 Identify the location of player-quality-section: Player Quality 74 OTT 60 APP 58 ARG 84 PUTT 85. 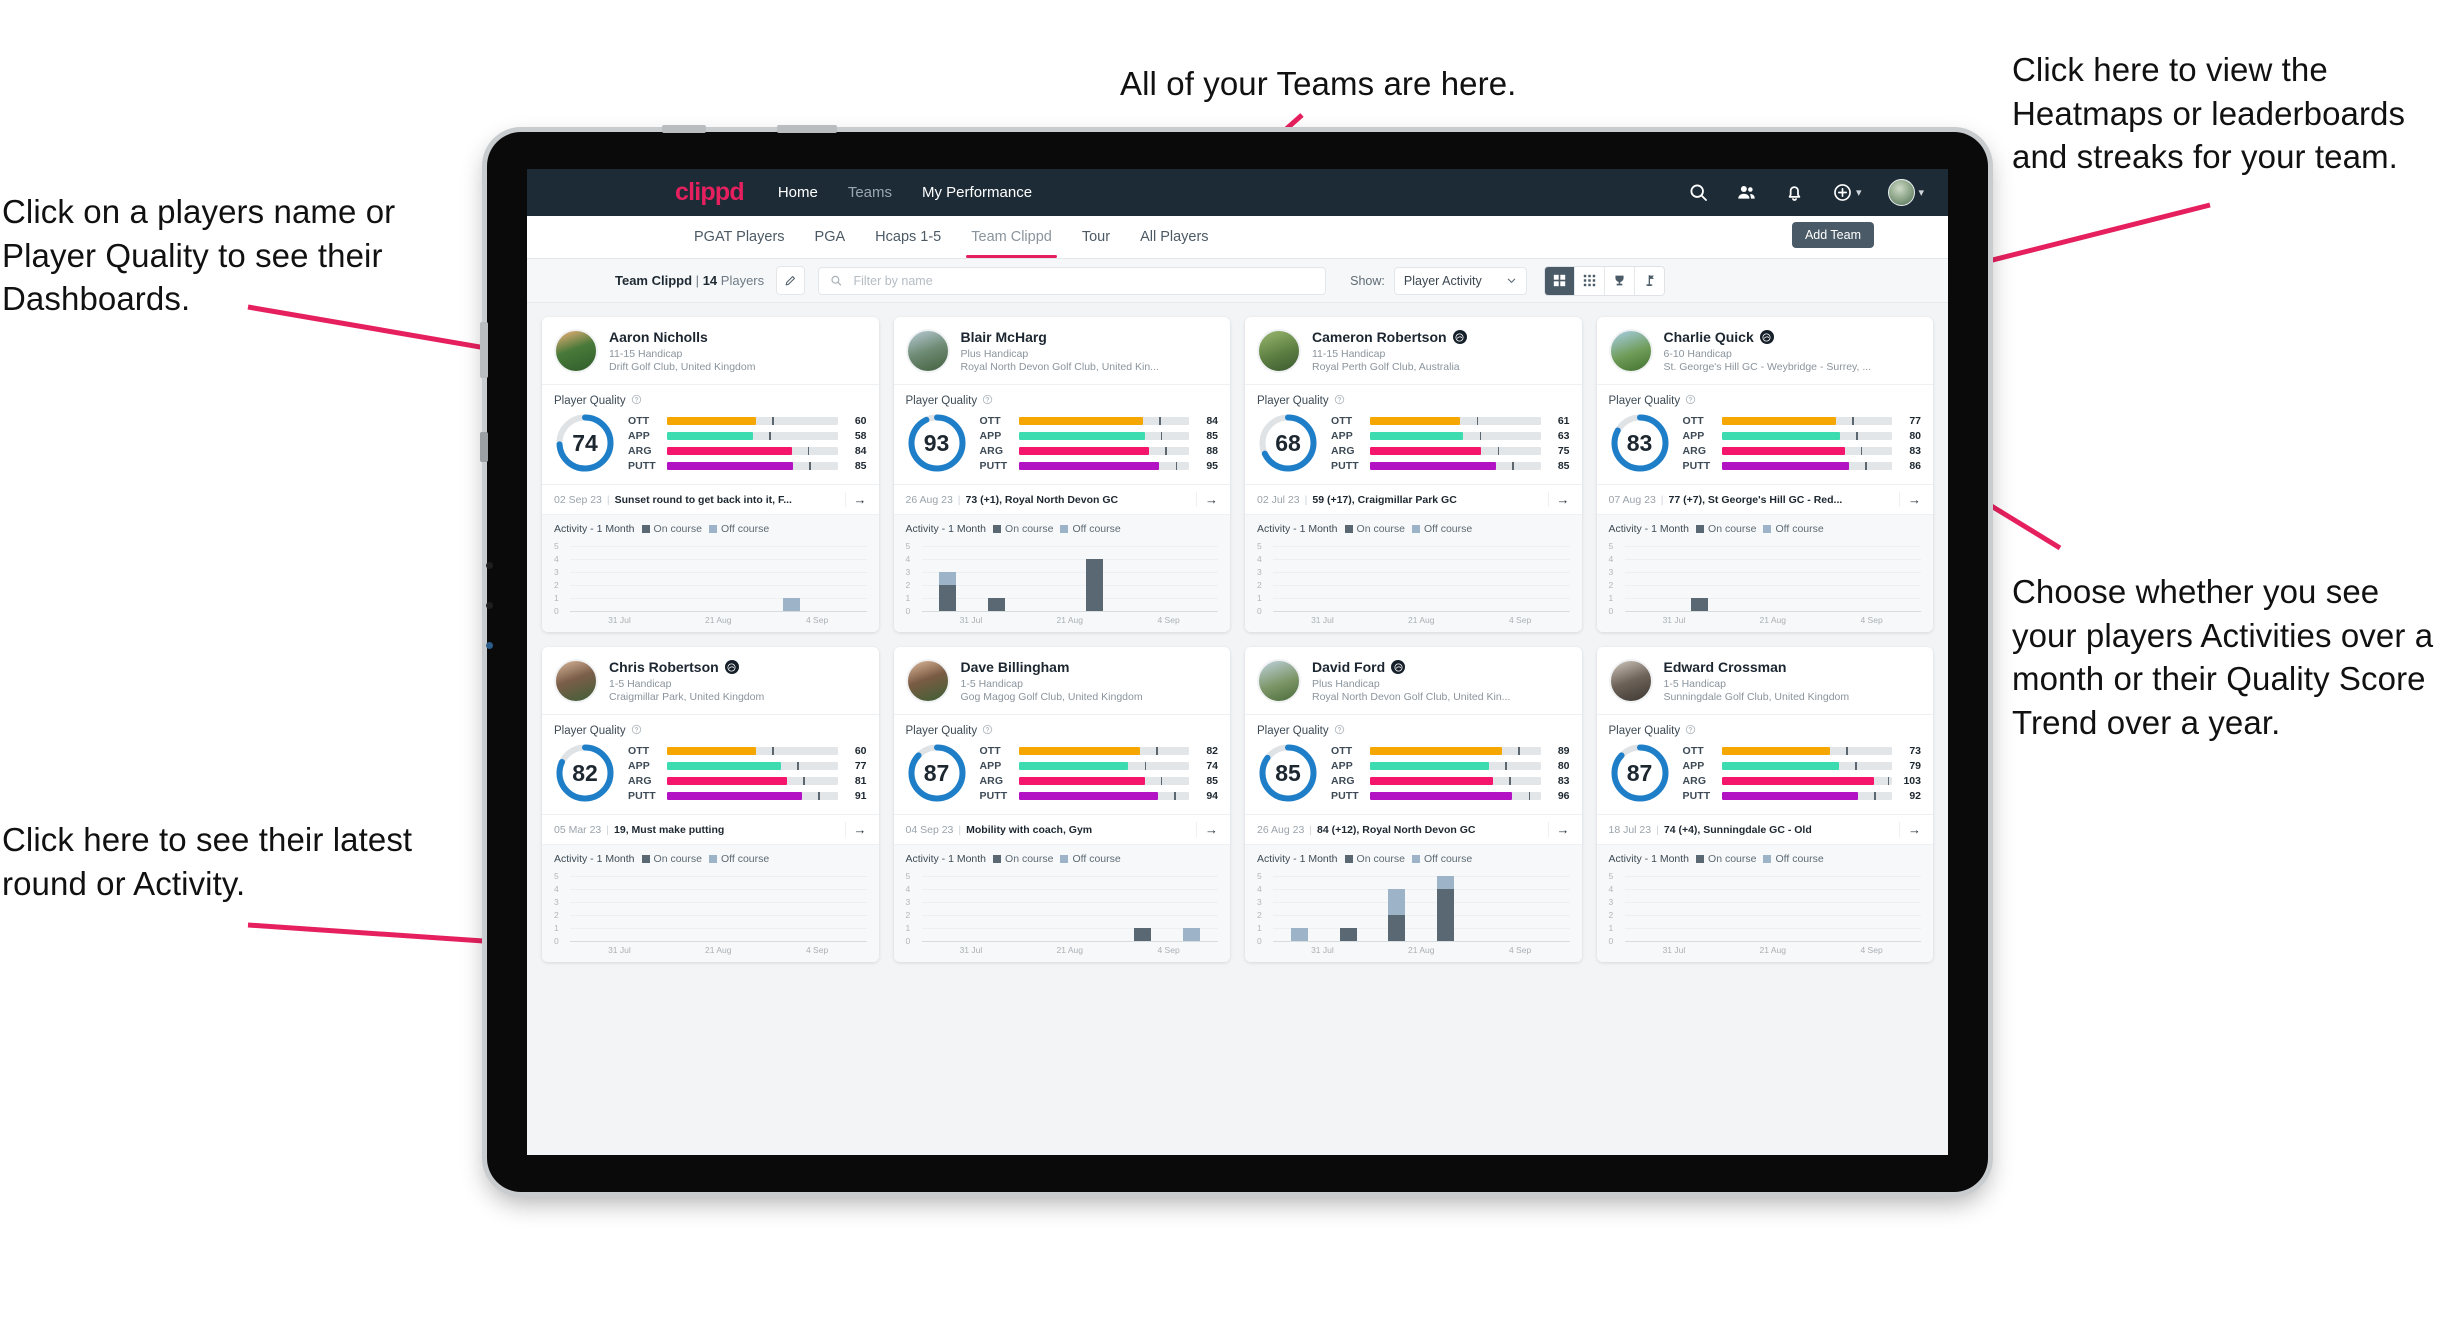
(710, 434).